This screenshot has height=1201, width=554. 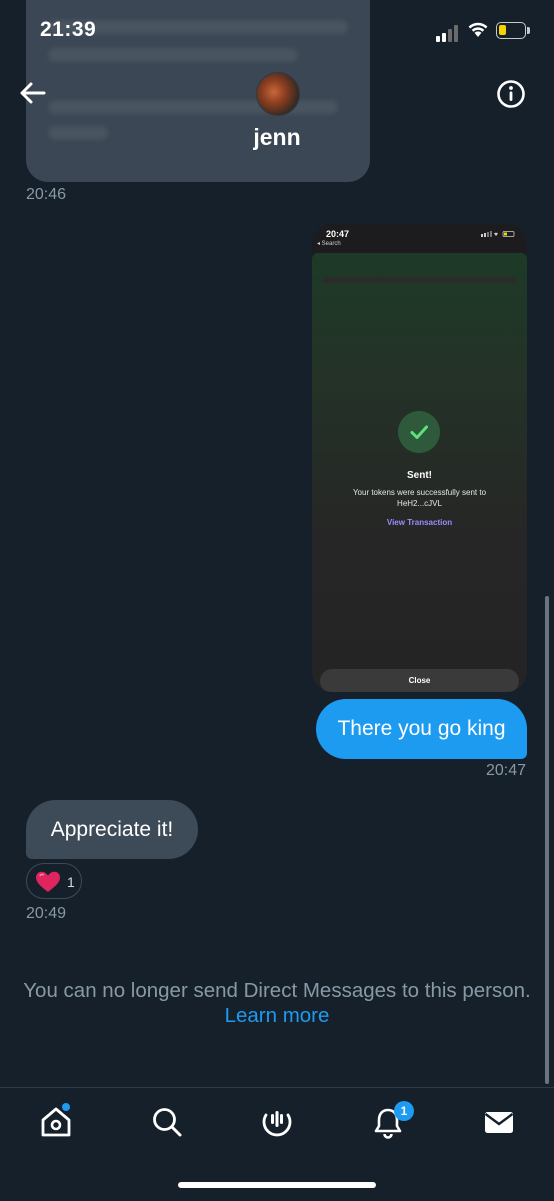 I want to click on sent-message-line2: HeH2...cJVL, so click(x=419, y=503).